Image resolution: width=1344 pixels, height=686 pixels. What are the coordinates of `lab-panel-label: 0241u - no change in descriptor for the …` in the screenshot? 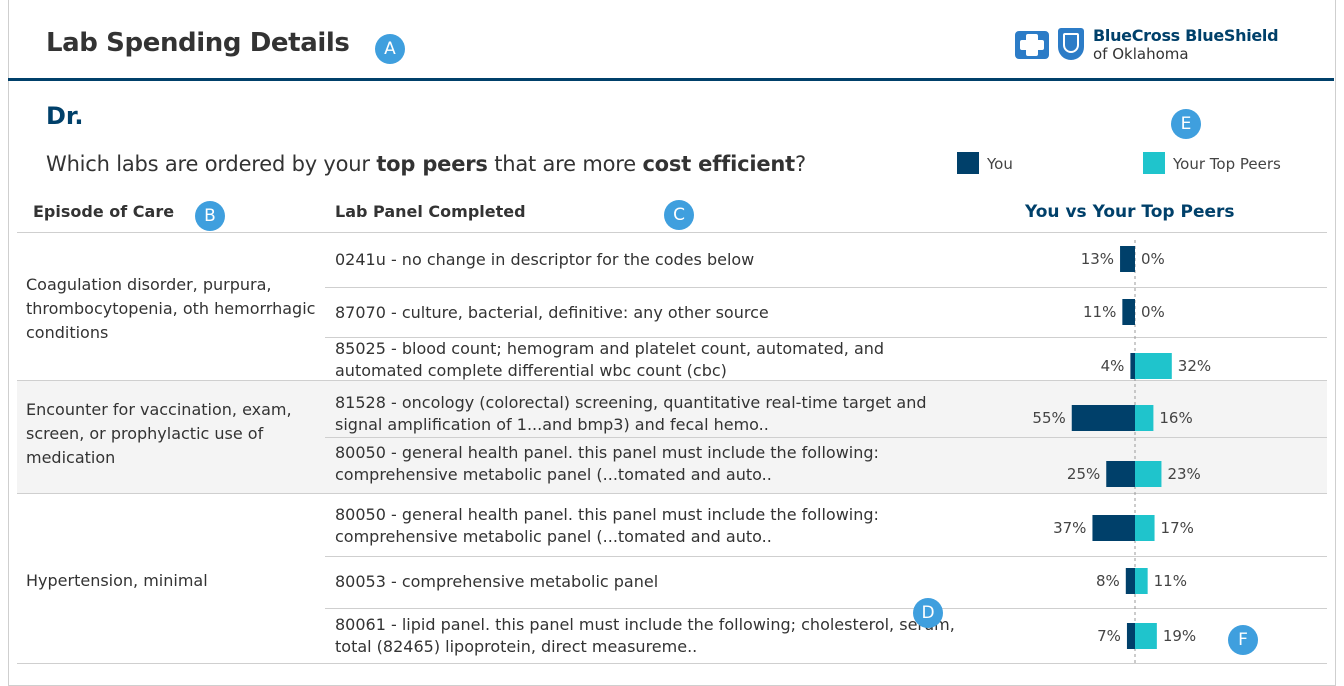 It's located at (545, 259).